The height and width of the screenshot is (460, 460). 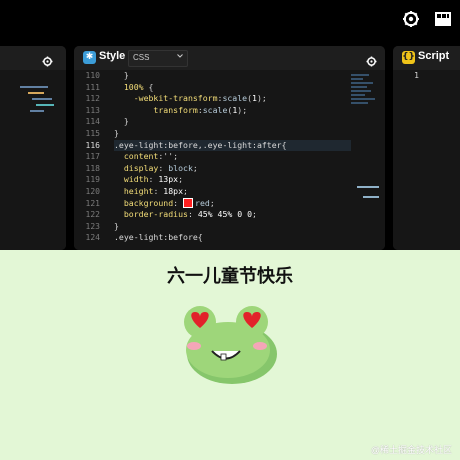 I want to click on code-line: background: red;, so click(x=164, y=203).